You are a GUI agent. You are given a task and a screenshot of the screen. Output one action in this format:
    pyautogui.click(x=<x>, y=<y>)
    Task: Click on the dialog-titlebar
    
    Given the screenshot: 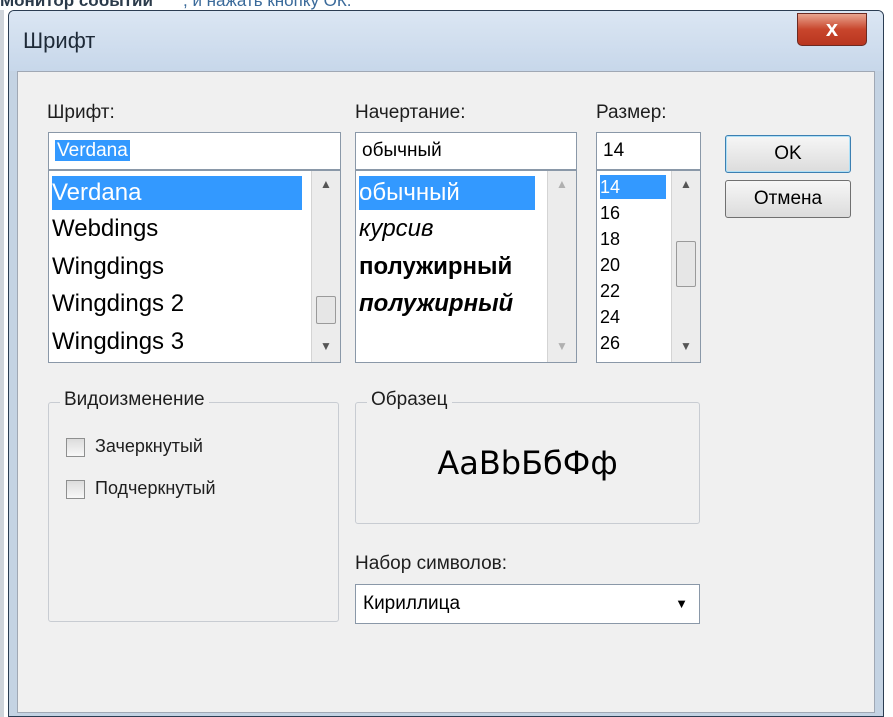 What is the action you would take?
    pyautogui.click(x=446, y=41)
    